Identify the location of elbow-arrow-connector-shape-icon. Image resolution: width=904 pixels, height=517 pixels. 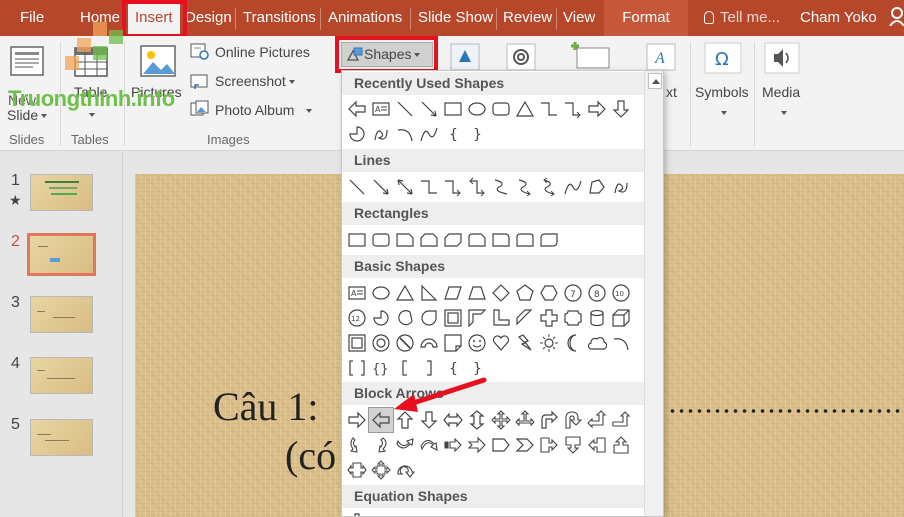
(453, 187).